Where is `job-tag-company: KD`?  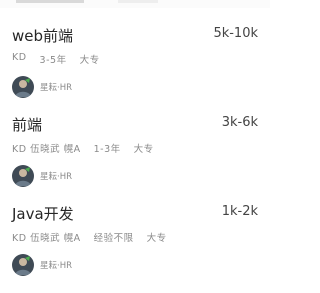
job-tag-company: KD is located at coordinates (19, 57).